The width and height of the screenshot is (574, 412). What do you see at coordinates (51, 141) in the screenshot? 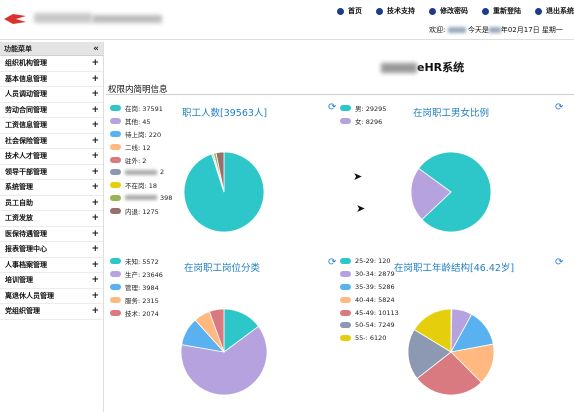
I see `sidebar-item: 社会保险管理 +` at bounding box center [51, 141].